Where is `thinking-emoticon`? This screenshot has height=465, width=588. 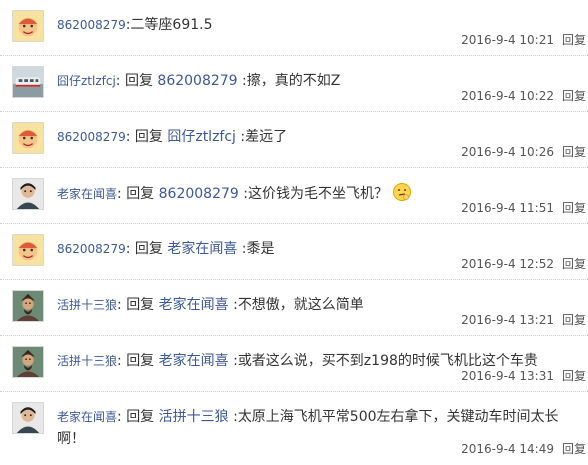
thinking-emoticon is located at coordinates (402, 192).